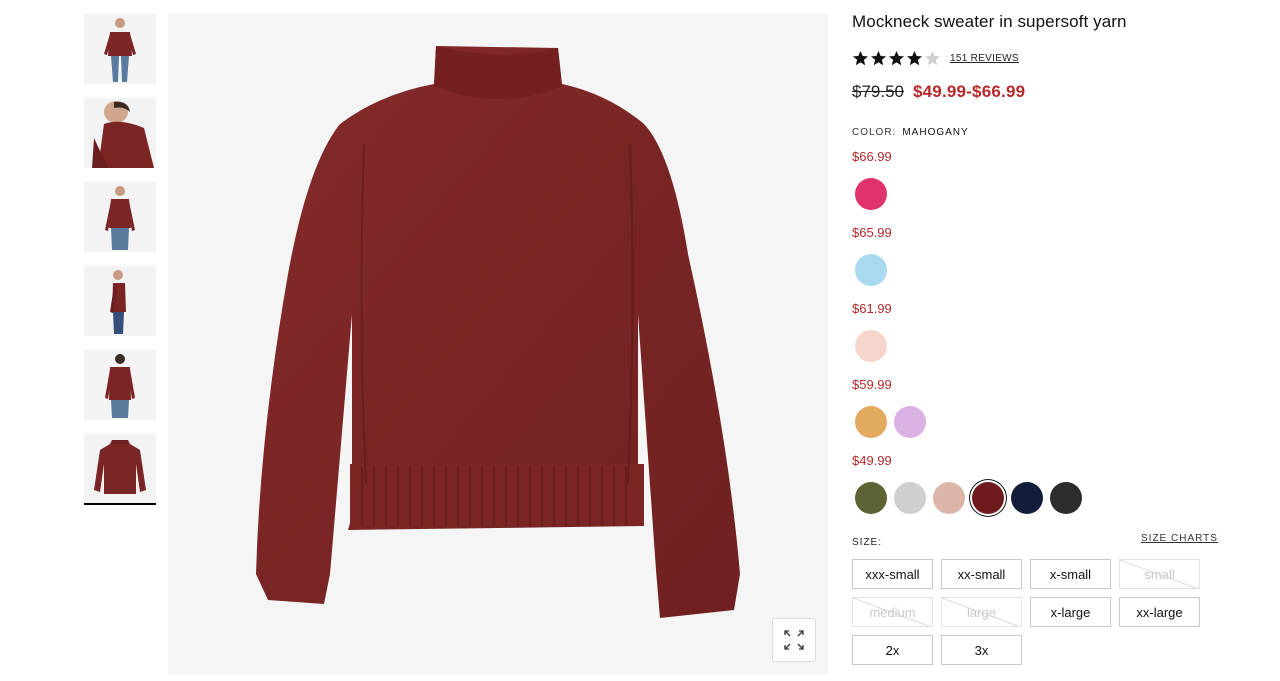 This screenshot has height=681, width=1280. What do you see at coordinates (867, 542) in the screenshot?
I see `size-label: SIZE:` at bounding box center [867, 542].